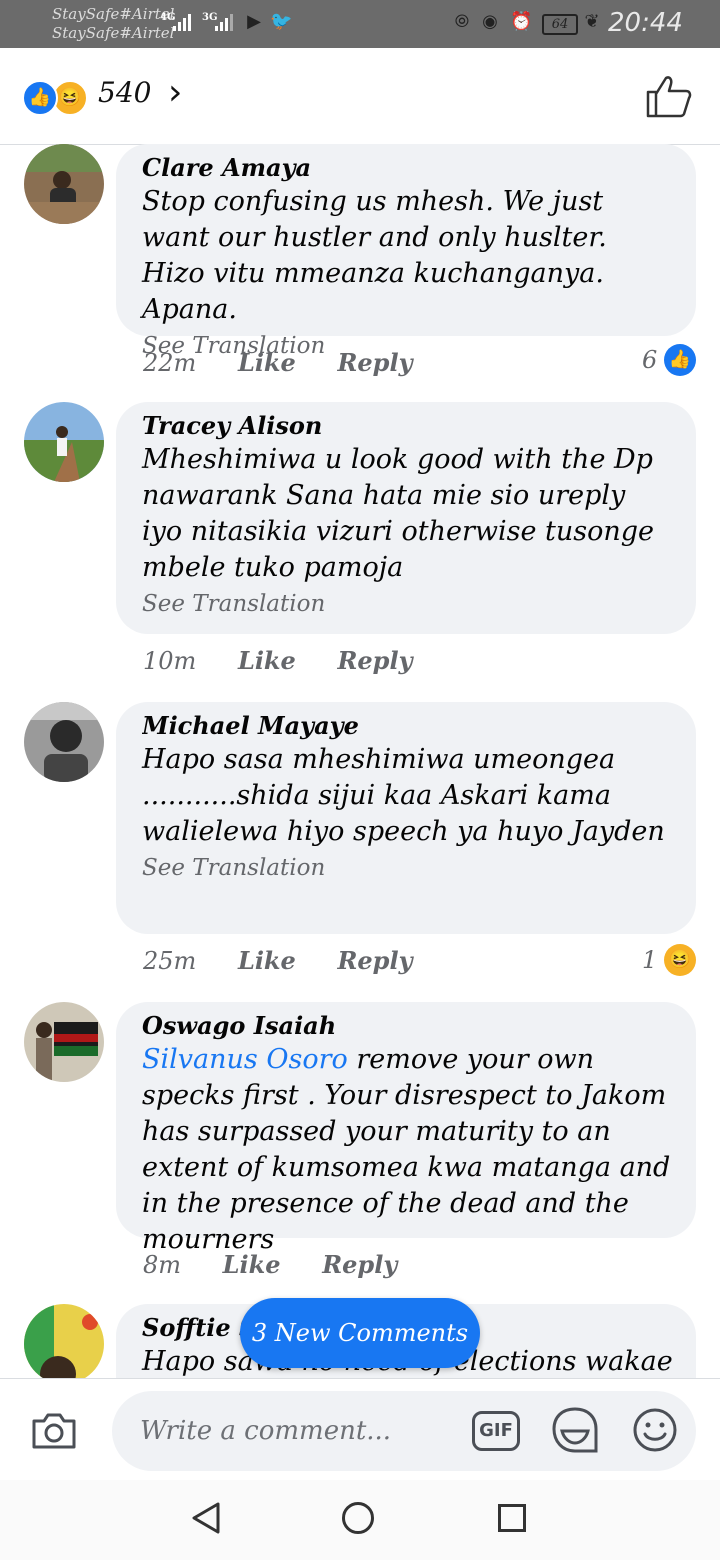 The width and height of the screenshot is (720, 1560). I want to click on sticker-icon, so click(575, 1430).